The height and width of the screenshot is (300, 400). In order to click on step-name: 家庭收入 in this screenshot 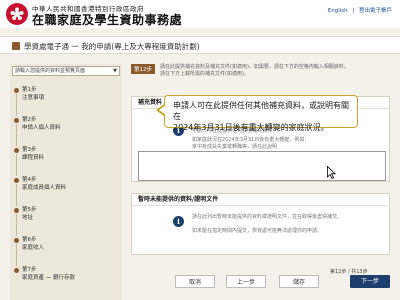, I will do `click(33, 248)`.